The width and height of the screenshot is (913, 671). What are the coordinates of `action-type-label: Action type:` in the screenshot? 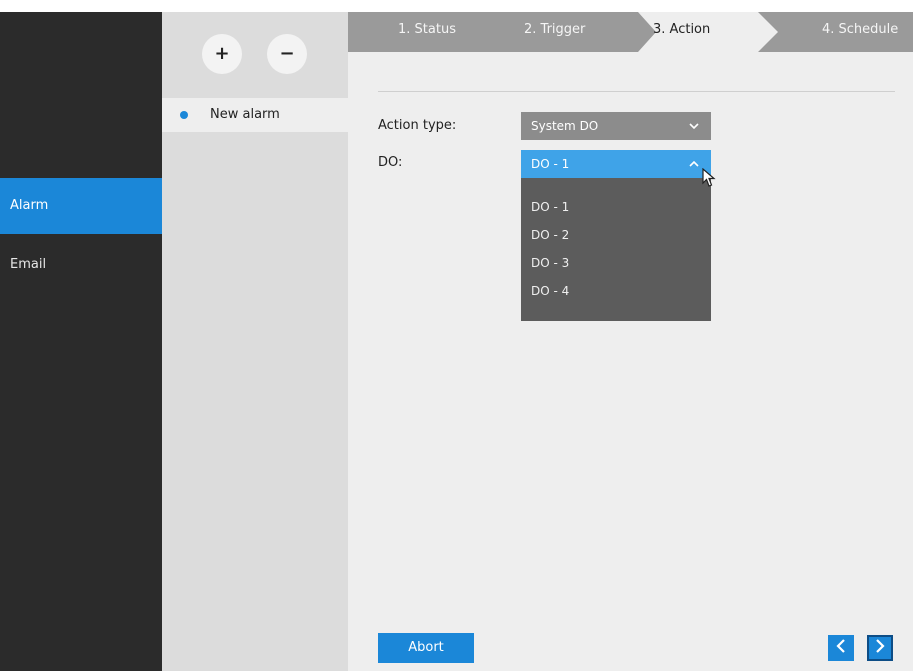 It's located at (417, 125).